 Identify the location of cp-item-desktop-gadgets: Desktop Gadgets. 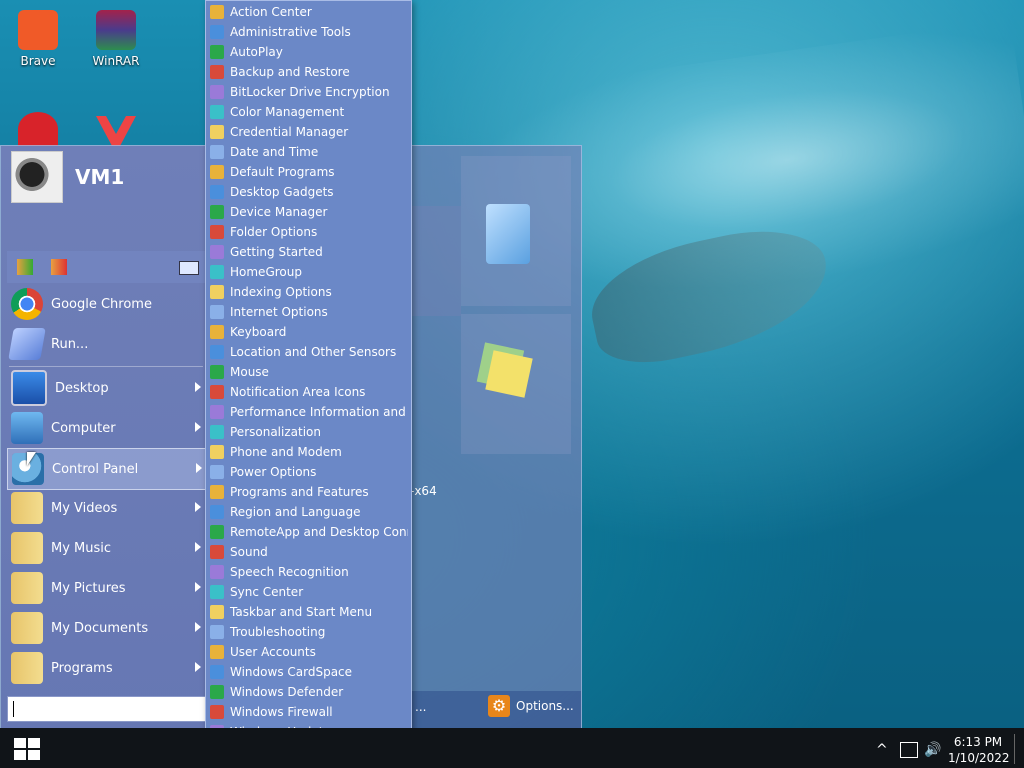
(309, 192).